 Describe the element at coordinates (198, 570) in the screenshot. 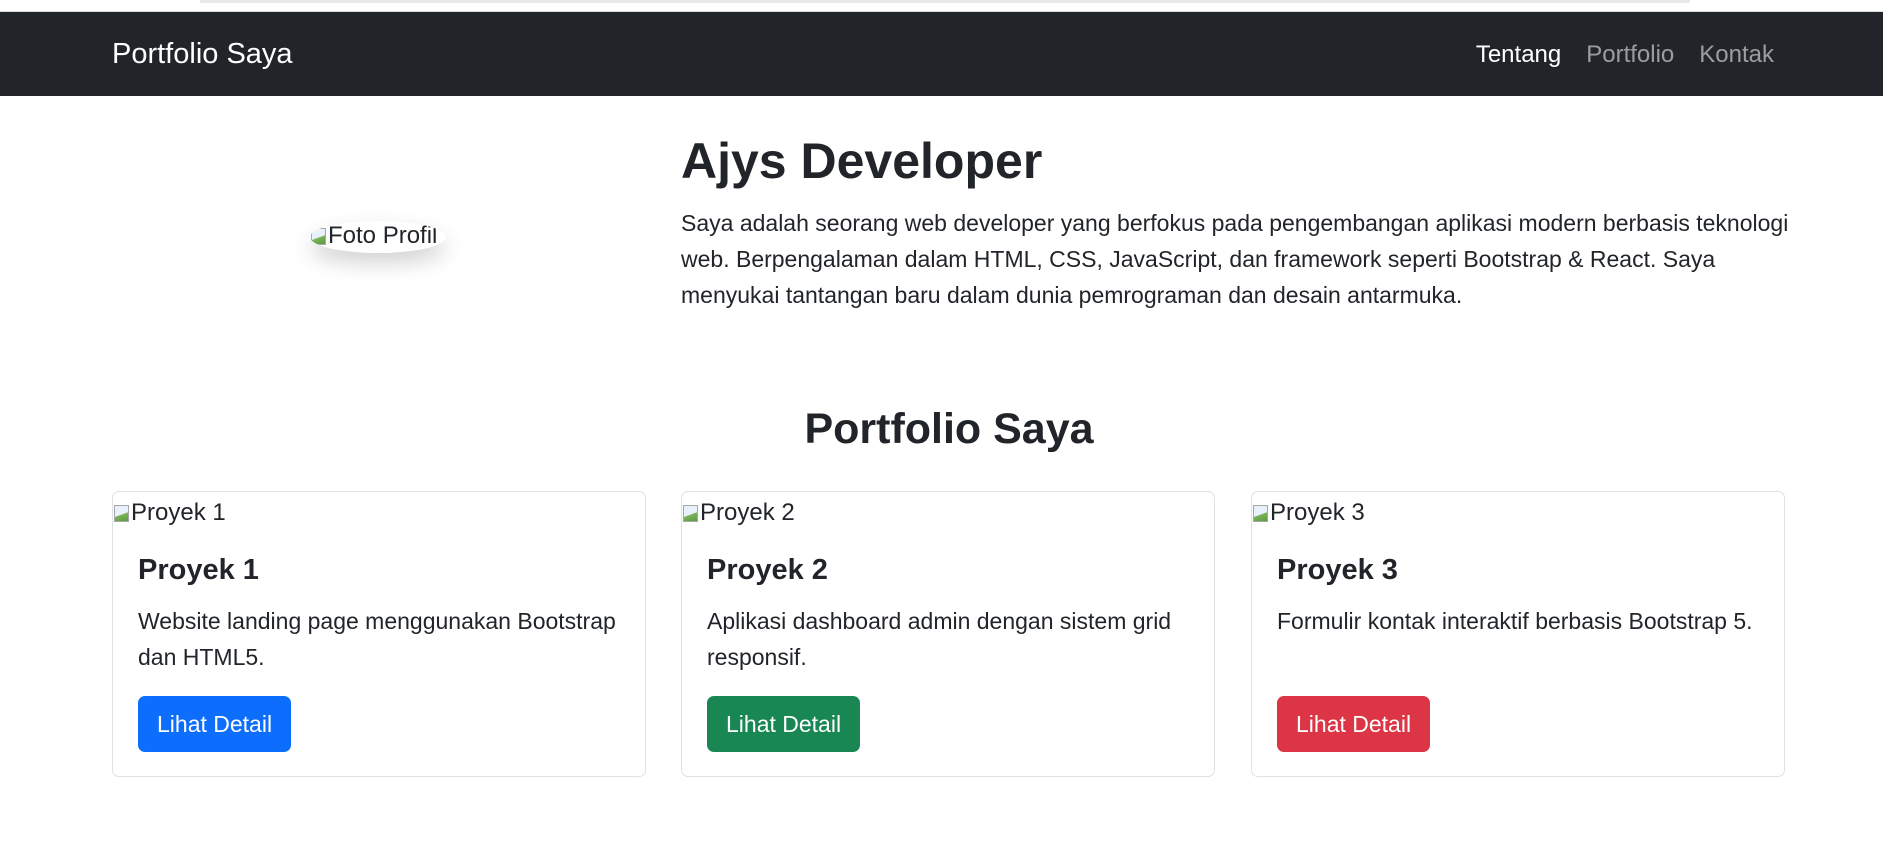

I see `project-1-title: Proyek 1` at that location.